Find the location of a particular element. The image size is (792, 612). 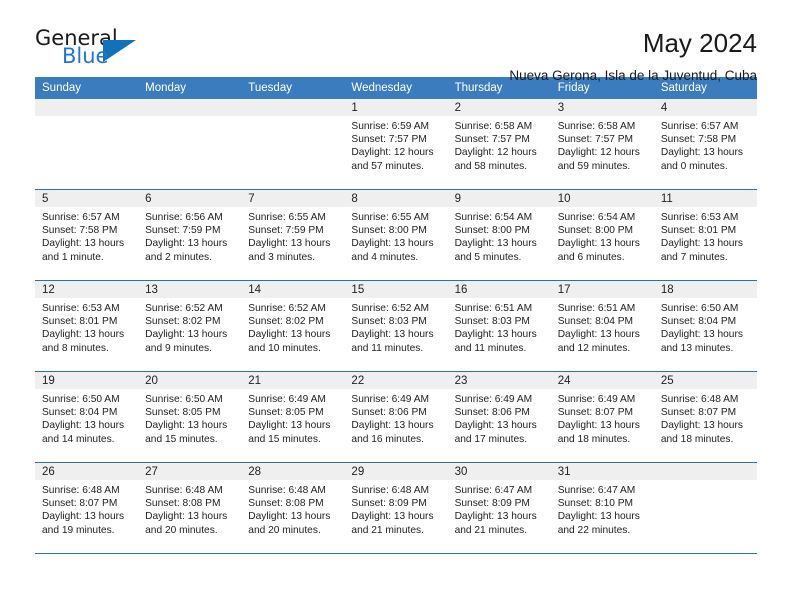

daylight-text-line2: and 14 minutes. is located at coordinates (78, 439).